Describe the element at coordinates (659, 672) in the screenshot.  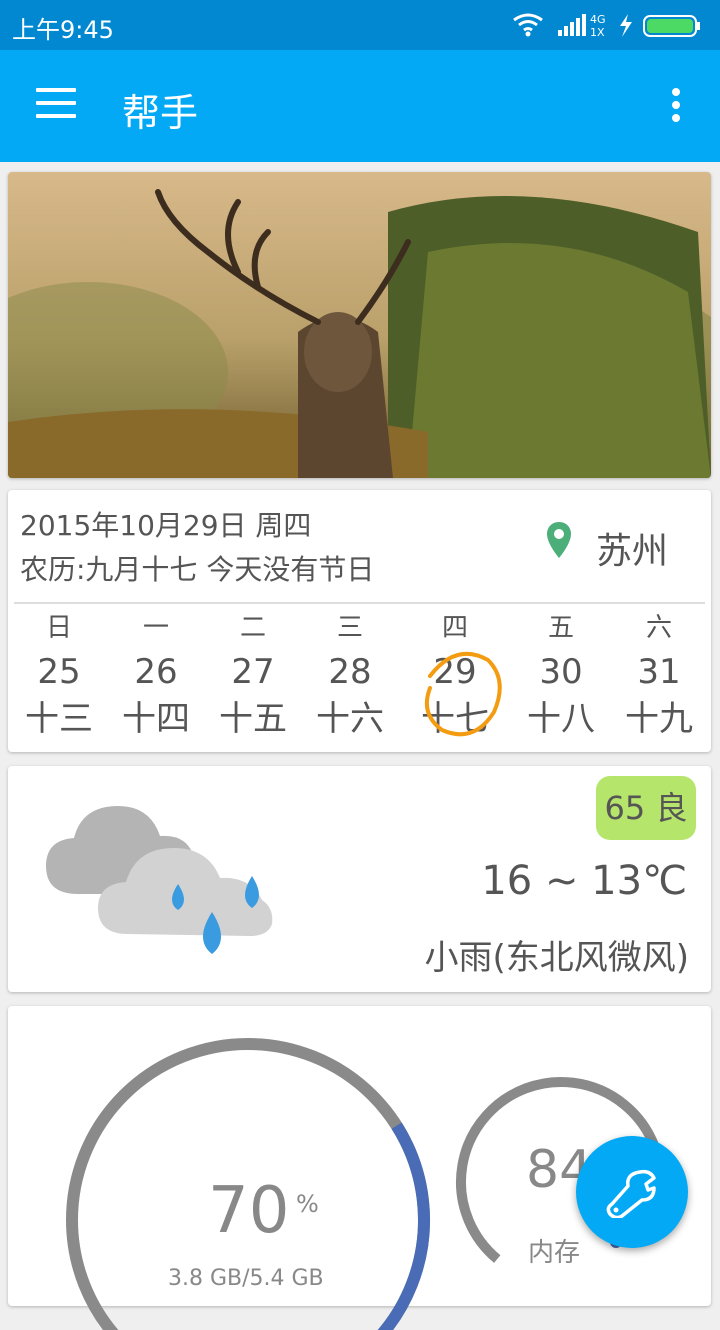
I see `day-number: 31` at that location.